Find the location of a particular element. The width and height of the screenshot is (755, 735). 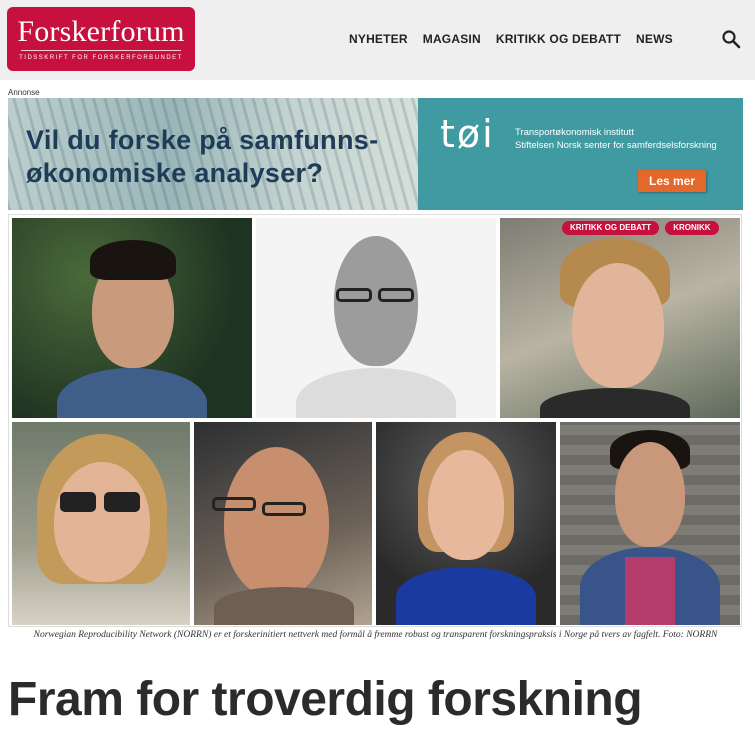

nav-item-magasin: MAGASIN is located at coordinates (452, 39).